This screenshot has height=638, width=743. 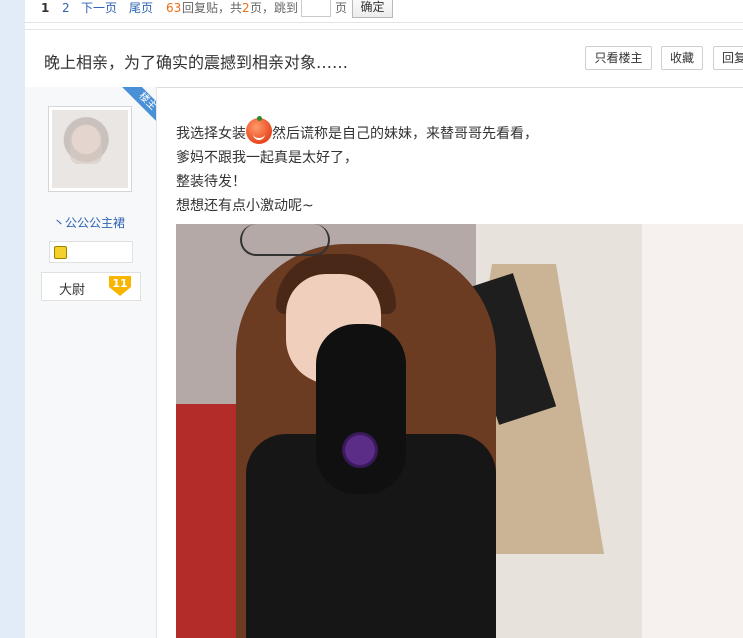 I want to click on medal-icon, so click(x=60, y=252).